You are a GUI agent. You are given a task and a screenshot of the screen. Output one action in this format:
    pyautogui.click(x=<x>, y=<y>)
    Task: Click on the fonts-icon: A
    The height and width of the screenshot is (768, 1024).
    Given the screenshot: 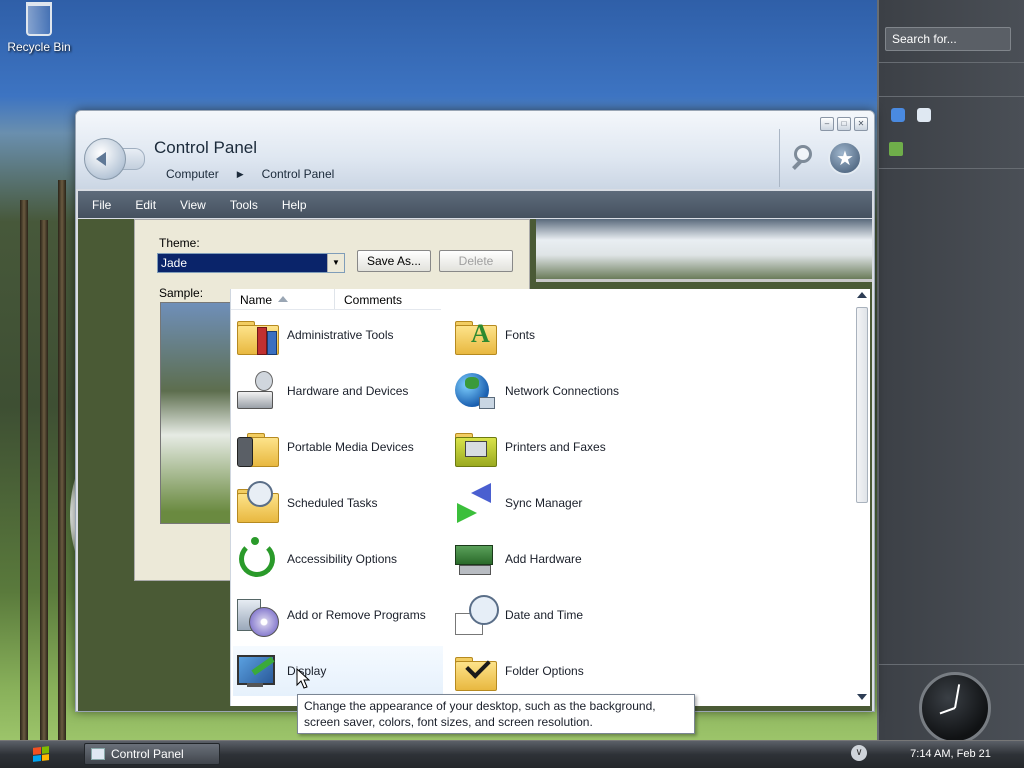 What is the action you would take?
    pyautogui.click(x=475, y=335)
    